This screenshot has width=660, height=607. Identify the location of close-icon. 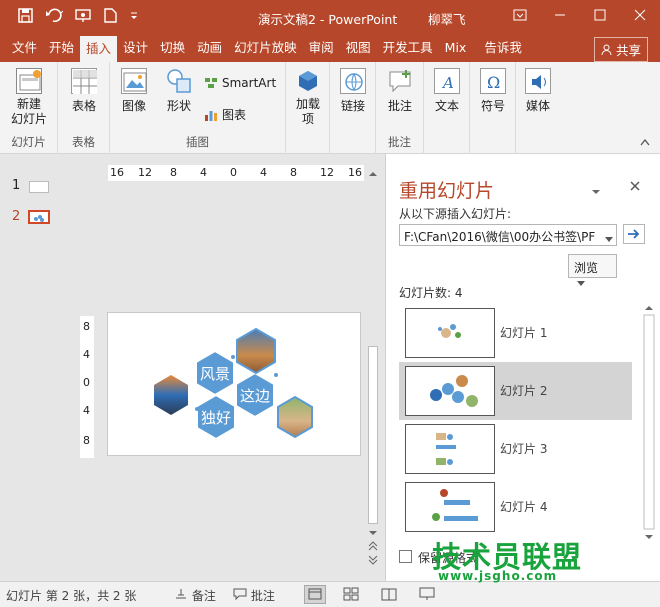
(640, 17).